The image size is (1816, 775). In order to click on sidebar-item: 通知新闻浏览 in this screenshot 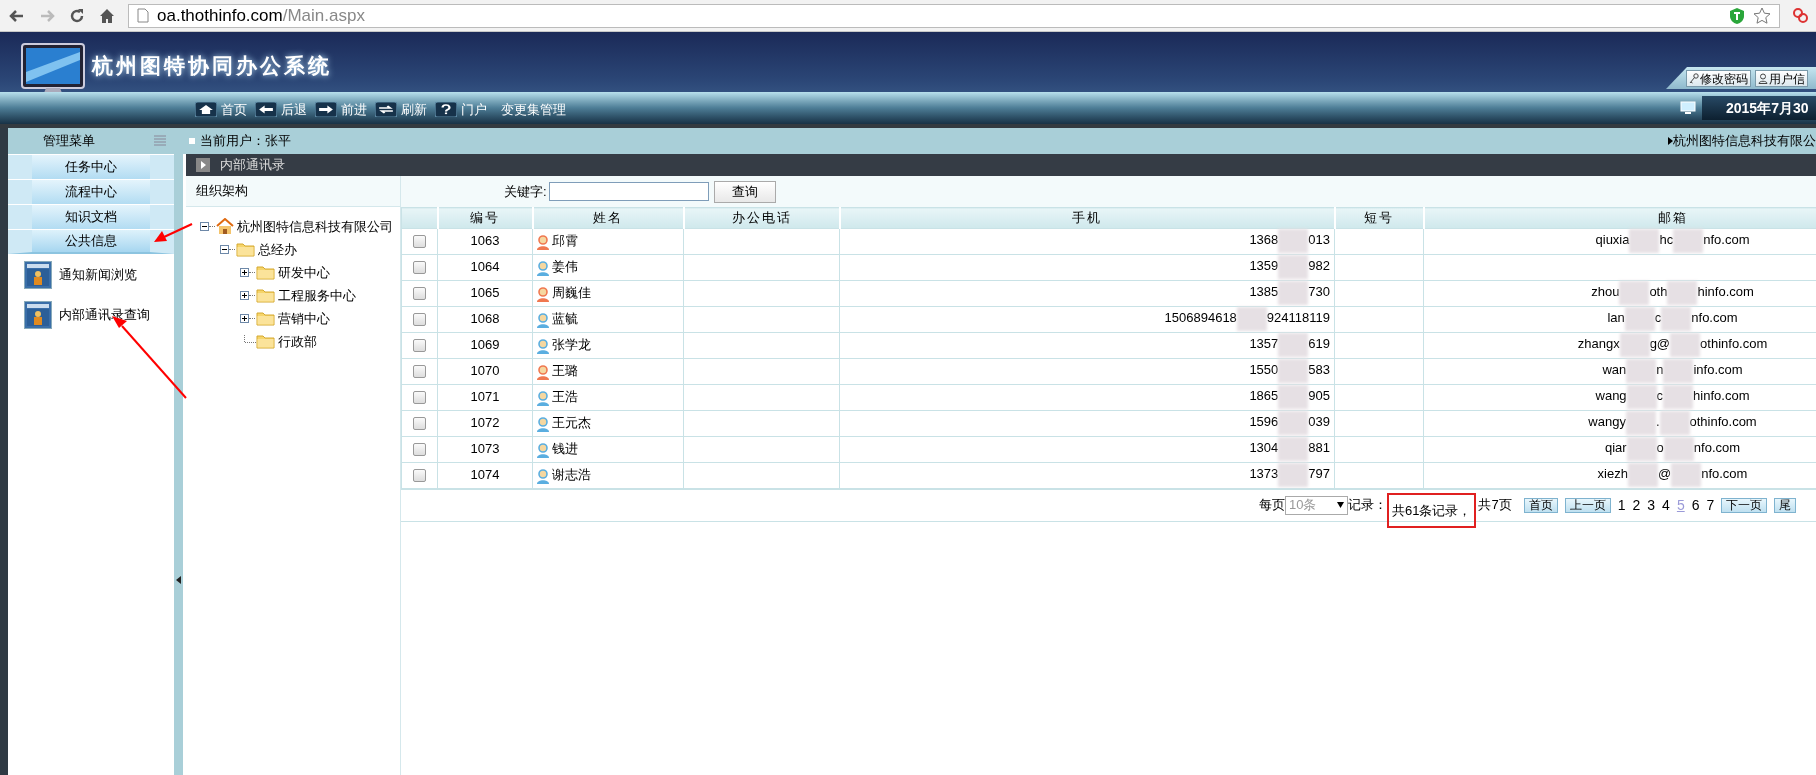, I will do `click(99, 275)`.